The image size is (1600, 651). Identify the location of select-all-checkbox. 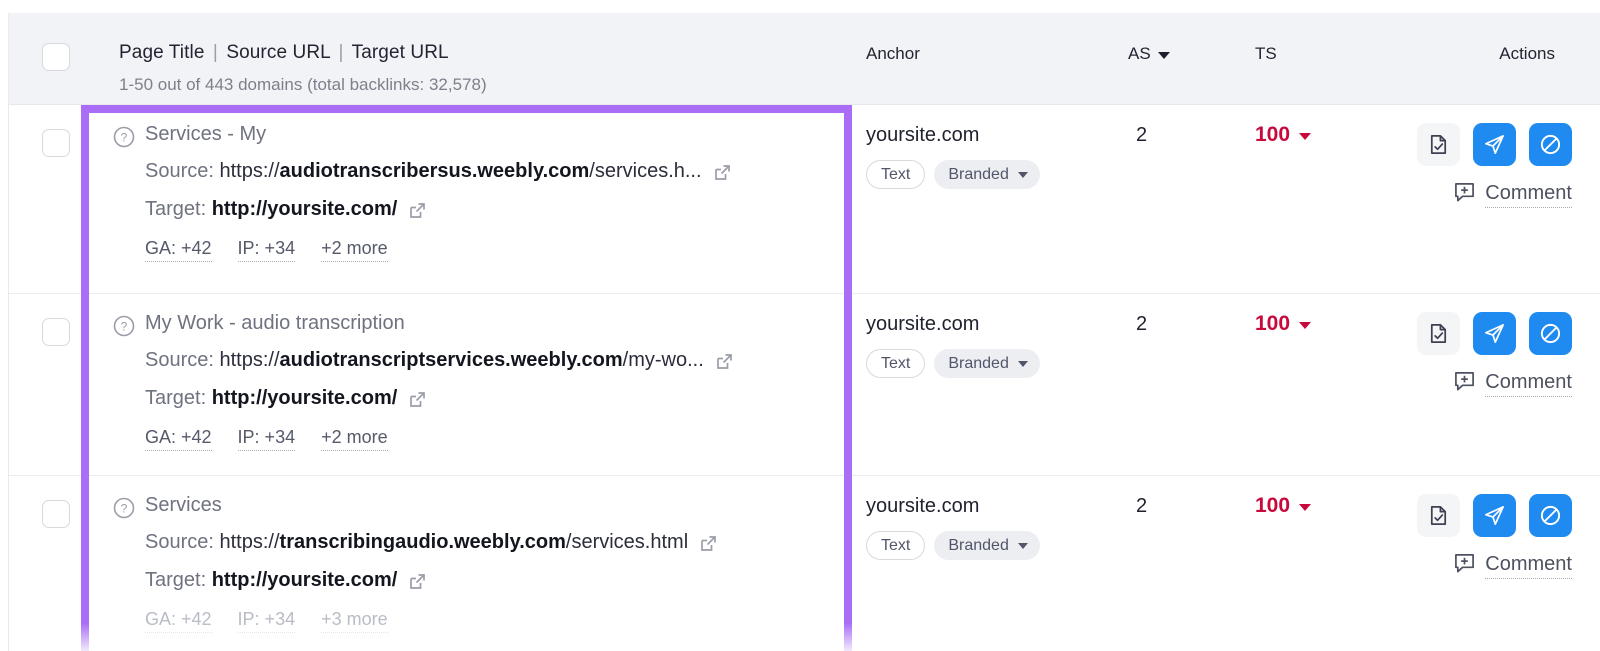
(56, 57).